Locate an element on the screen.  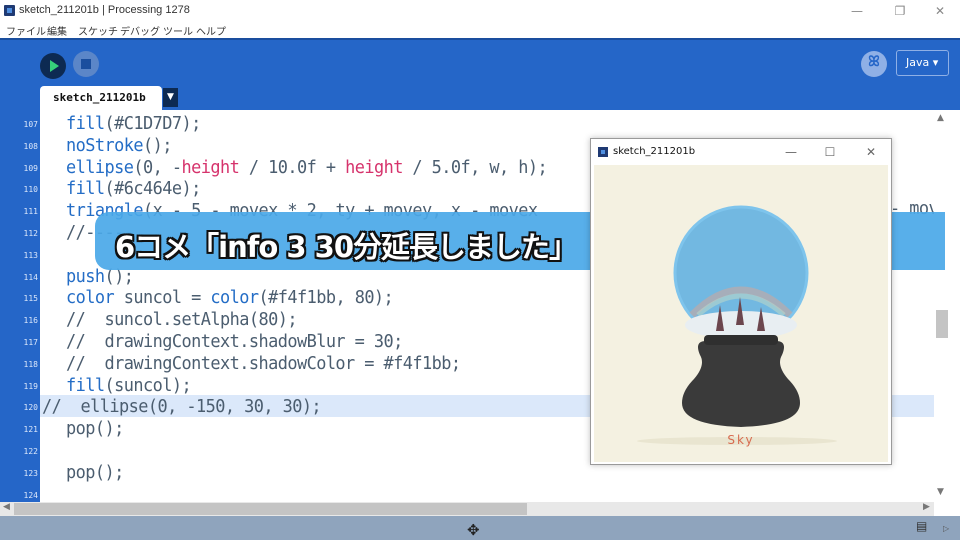
line-number: 118 is located at coordinates (30, 364).